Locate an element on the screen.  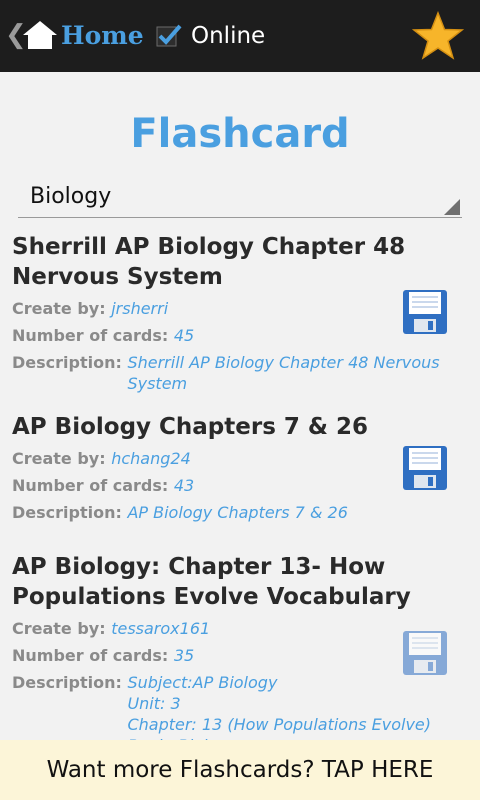
home-button: Home is located at coordinates (102, 36).